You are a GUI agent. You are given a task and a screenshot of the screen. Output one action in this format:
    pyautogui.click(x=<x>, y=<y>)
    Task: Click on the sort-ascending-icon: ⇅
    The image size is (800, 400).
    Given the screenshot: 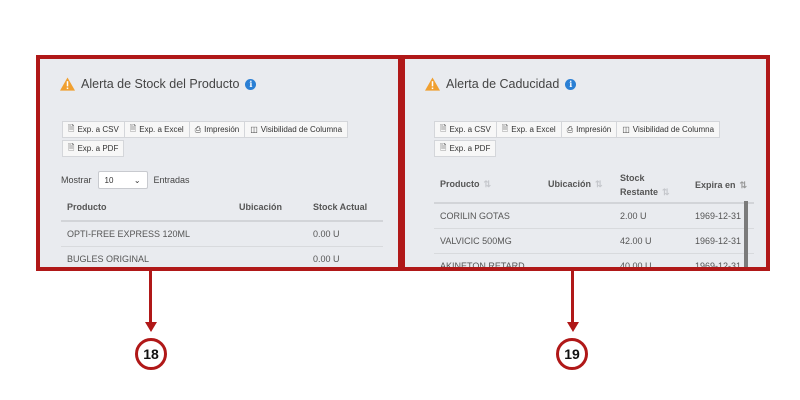 What is the action you would take?
    pyautogui.click(x=743, y=184)
    